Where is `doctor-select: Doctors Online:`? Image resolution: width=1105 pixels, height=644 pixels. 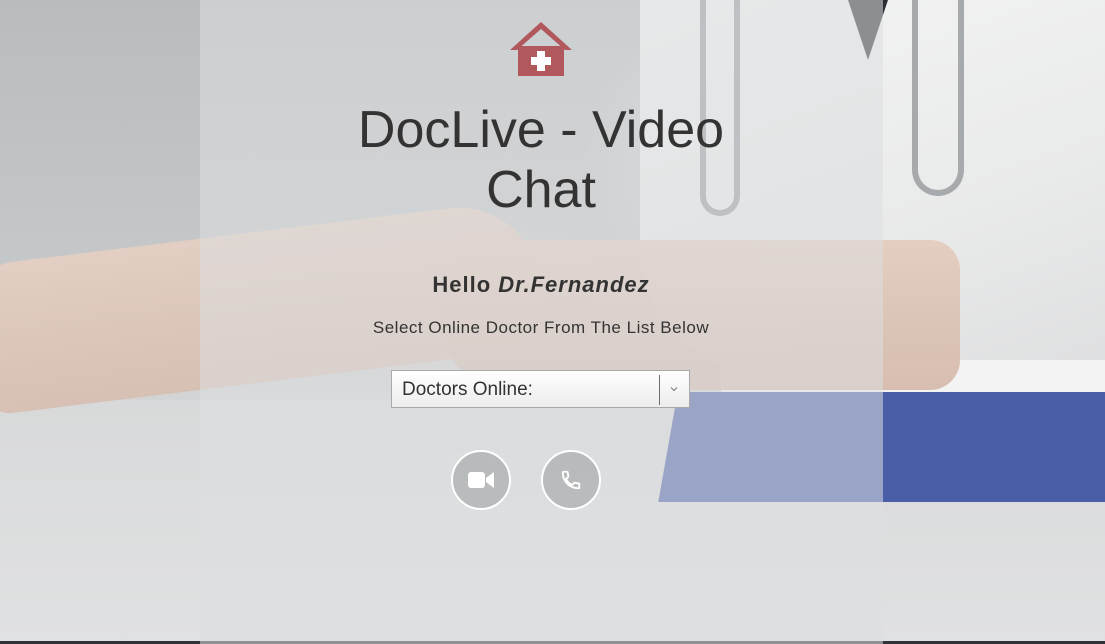
doctor-select: Doctors Online: is located at coordinates (540, 389).